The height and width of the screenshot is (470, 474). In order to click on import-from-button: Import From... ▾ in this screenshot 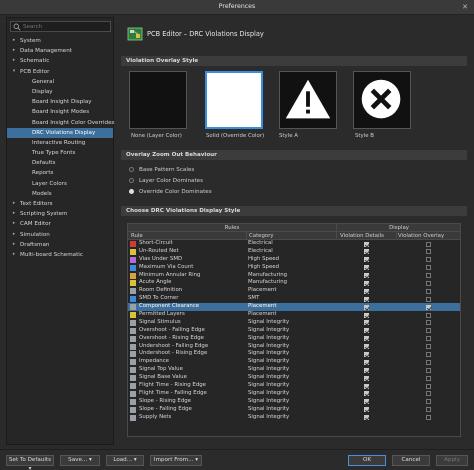, I will do `click(176, 460)`.